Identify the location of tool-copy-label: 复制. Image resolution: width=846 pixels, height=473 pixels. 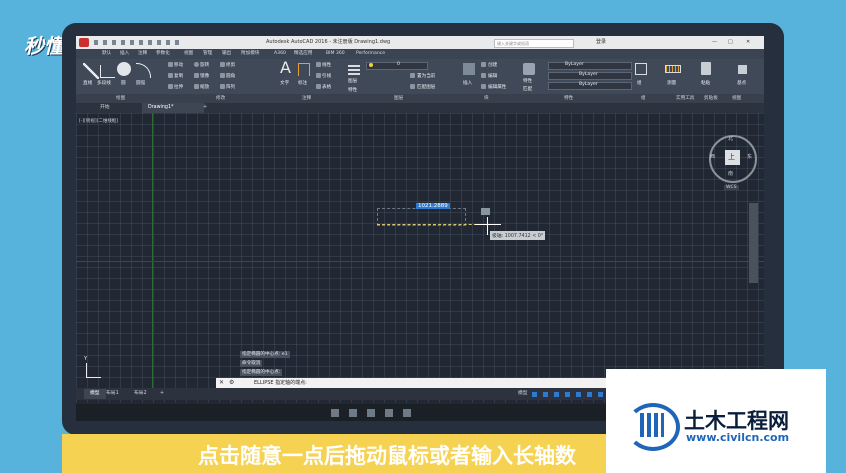
(178, 76).